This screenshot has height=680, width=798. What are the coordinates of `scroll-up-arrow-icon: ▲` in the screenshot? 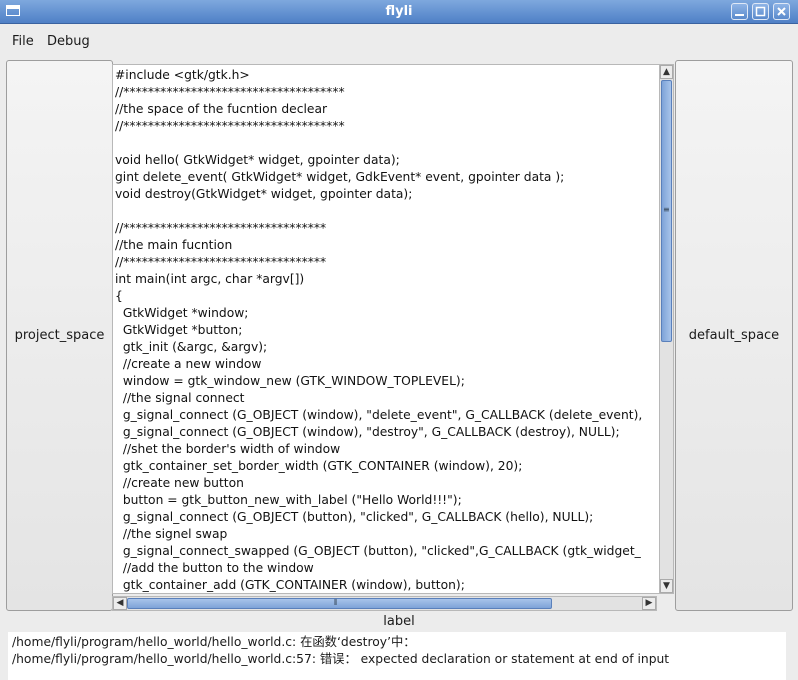 It's located at (666, 72).